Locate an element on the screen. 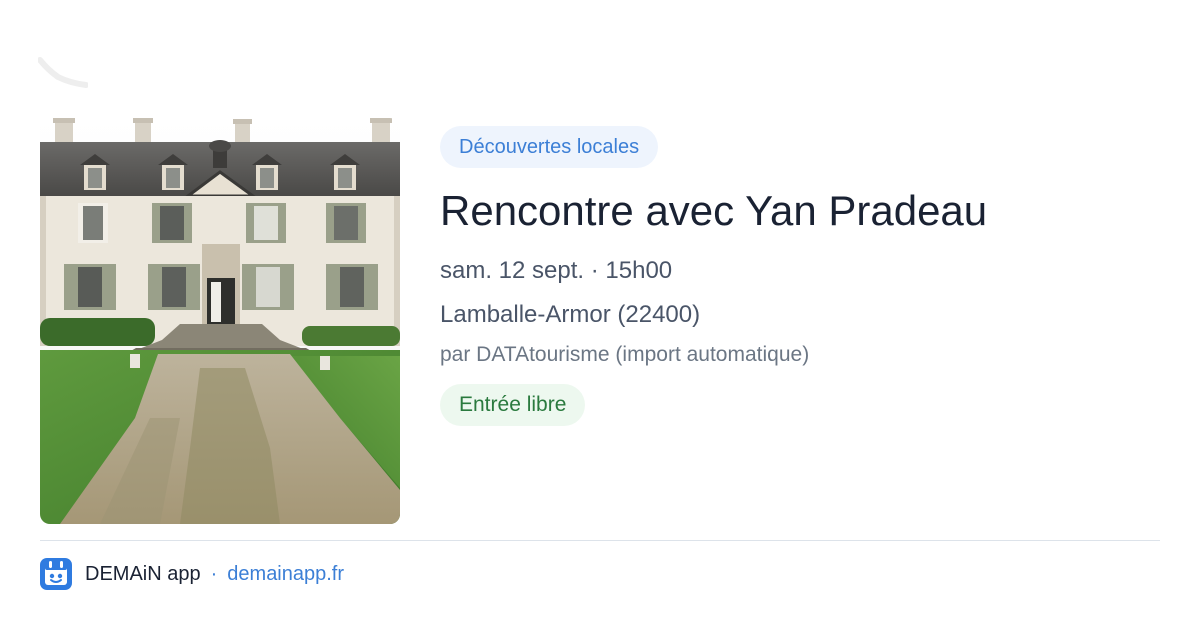 This screenshot has height=630, width=1200. demain-app-logo-icon is located at coordinates (56, 574).